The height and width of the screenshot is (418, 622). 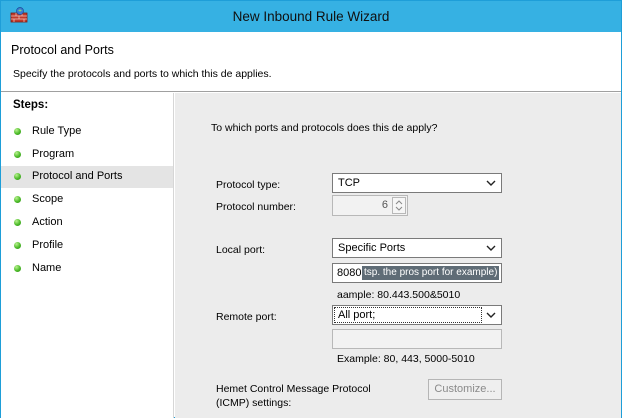 I want to click on protocol-number-value: 6, so click(x=384, y=205).